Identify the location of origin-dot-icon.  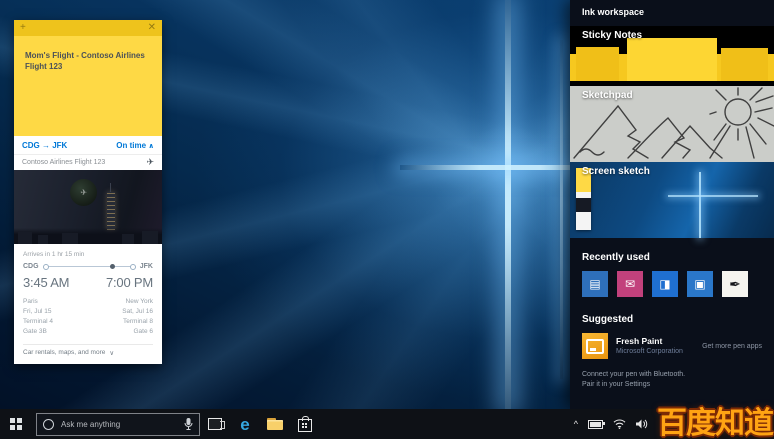
(45, 266).